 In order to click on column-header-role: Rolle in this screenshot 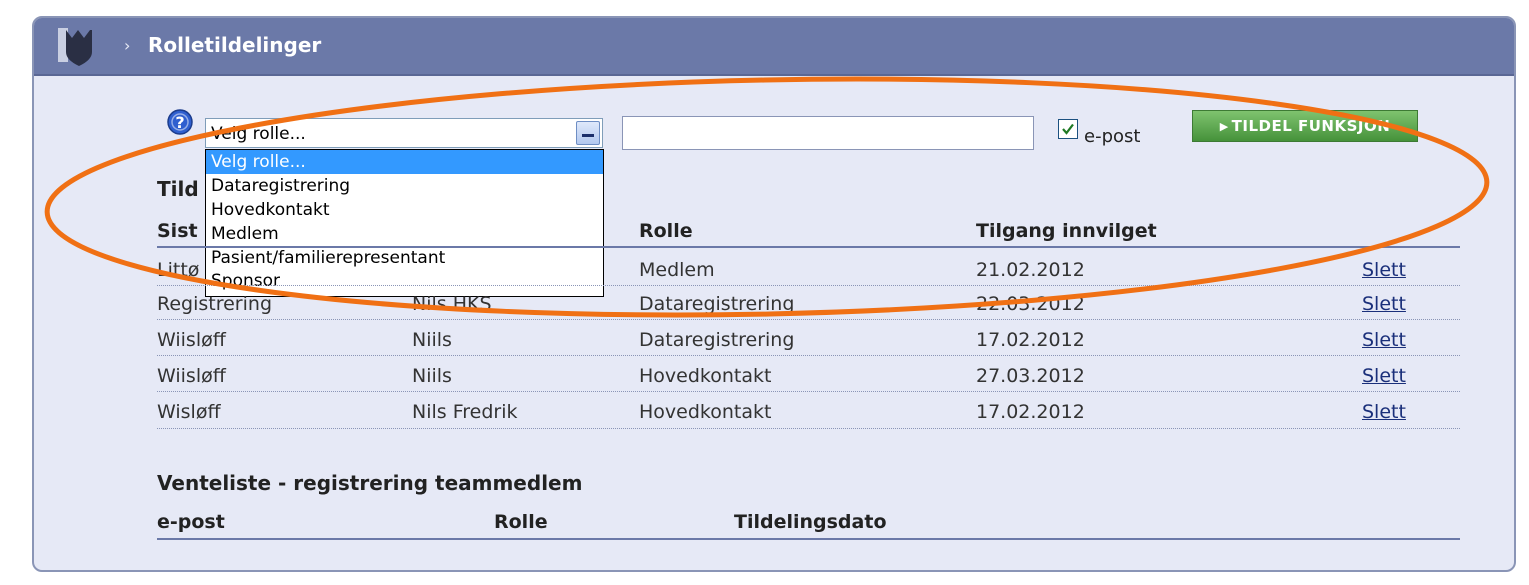, I will do `click(666, 231)`.